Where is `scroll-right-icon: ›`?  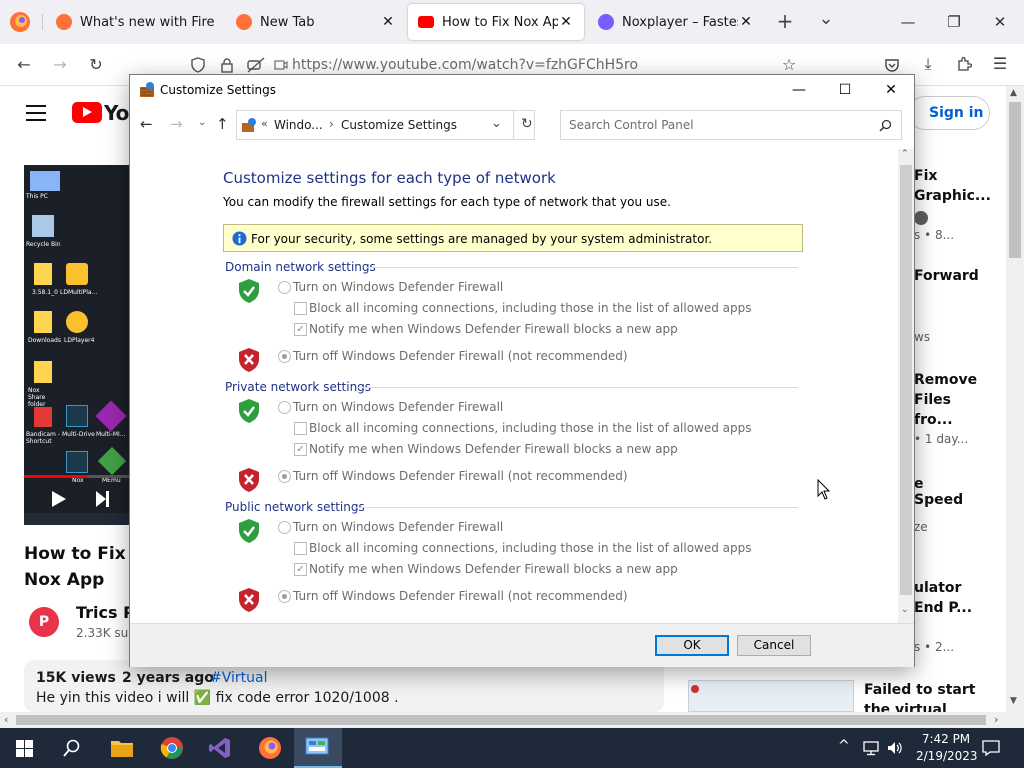
scroll-right-icon: › is located at coordinates (996, 719).